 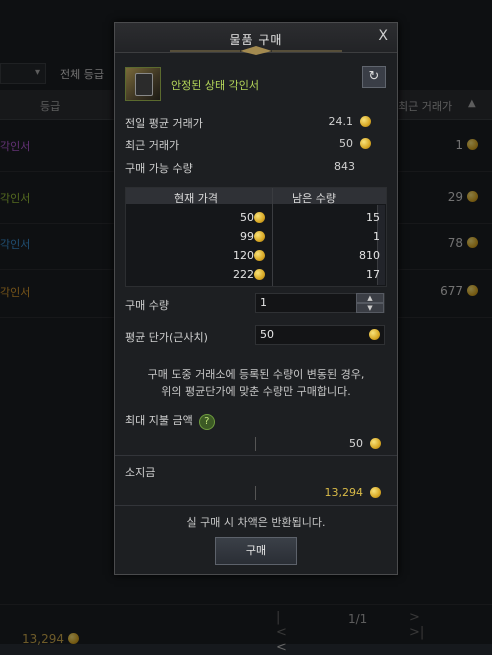 I want to click on quantity-label: 구매 수량, so click(x=147, y=305).